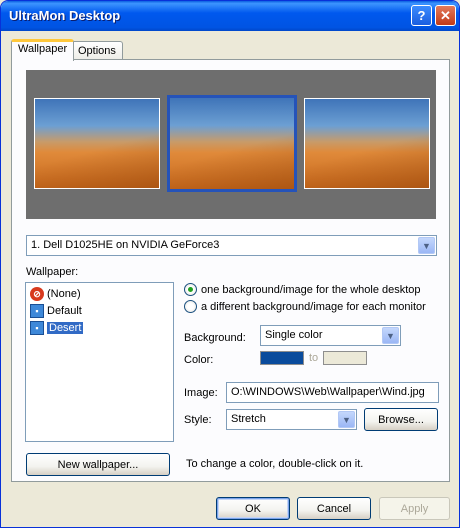 This screenshot has height=528, width=460. What do you see at coordinates (215, 338) in the screenshot?
I see `background-label: Background:` at bounding box center [215, 338].